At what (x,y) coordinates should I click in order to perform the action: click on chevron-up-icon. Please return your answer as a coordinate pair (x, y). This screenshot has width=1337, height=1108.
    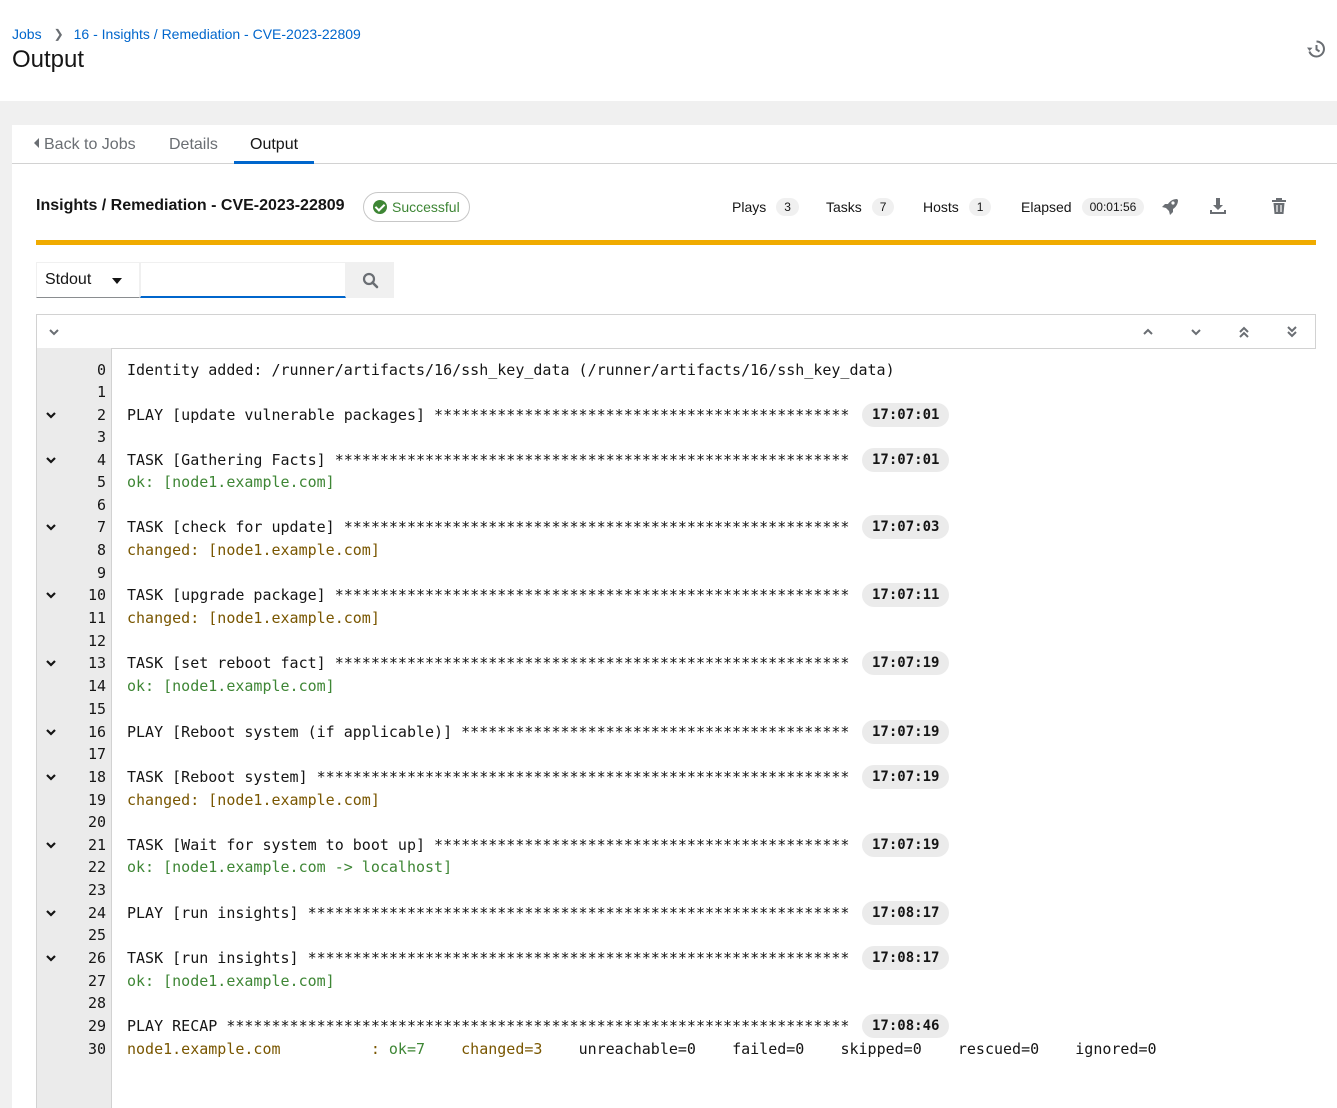
    Looking at the image, I should click on (1148, 332).